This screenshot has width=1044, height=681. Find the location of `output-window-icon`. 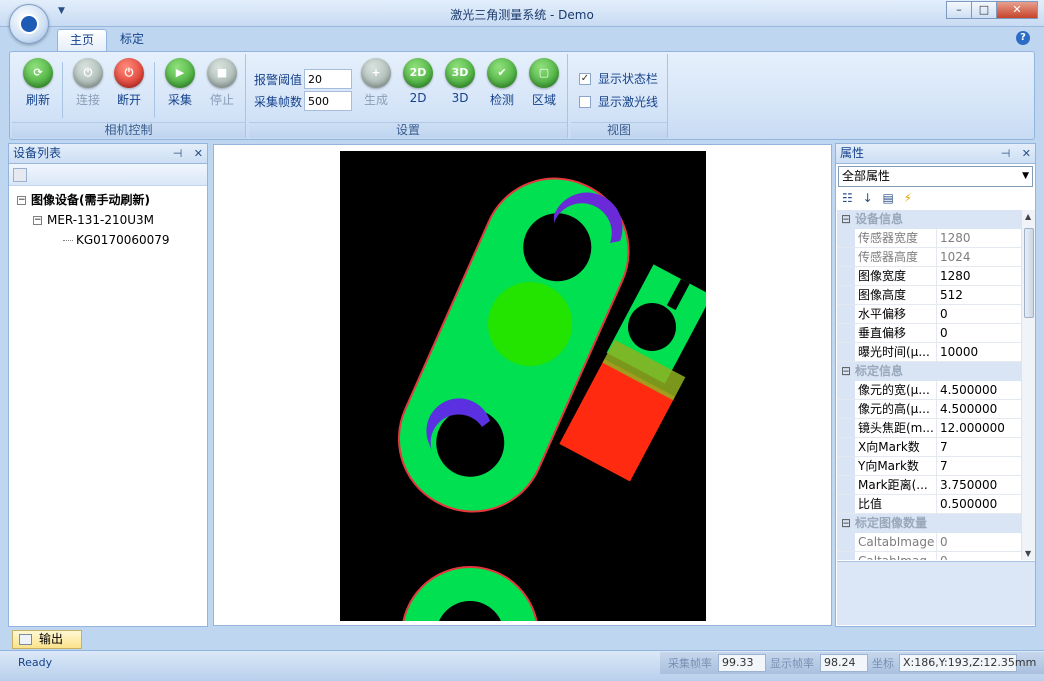

output-window-icon is located at coordinates (25, 639).